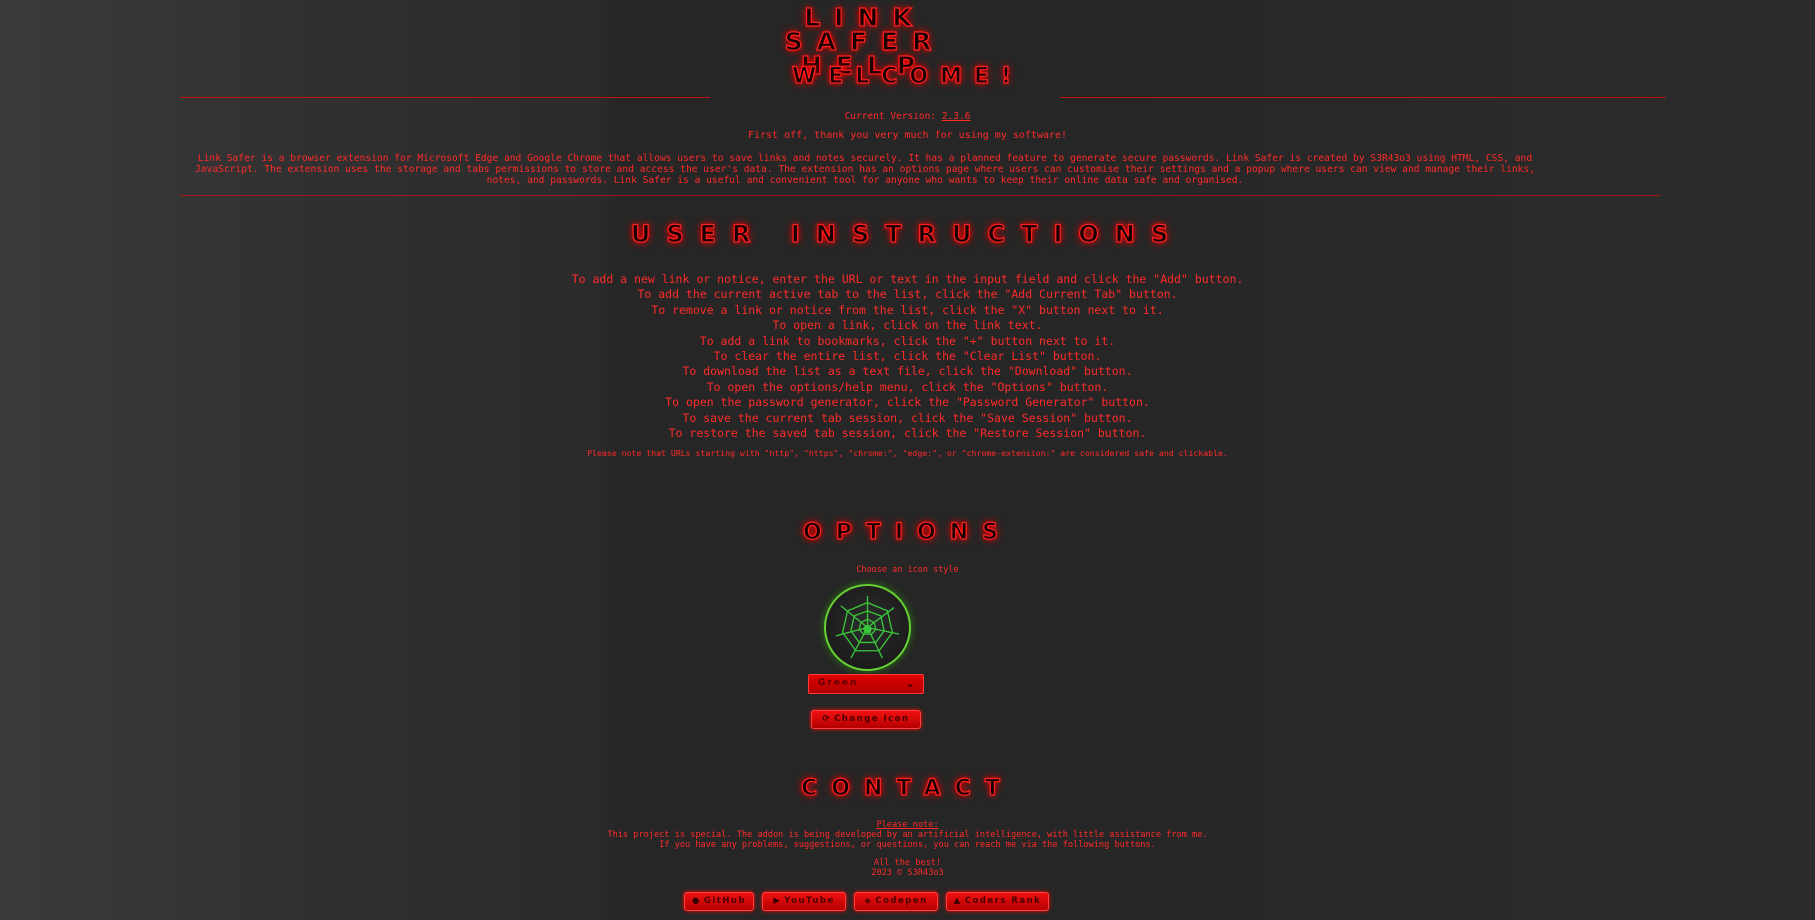 This screenshot has height=920, width=1815. I want to click on github-button: ● GitHub, so click(719, 901).